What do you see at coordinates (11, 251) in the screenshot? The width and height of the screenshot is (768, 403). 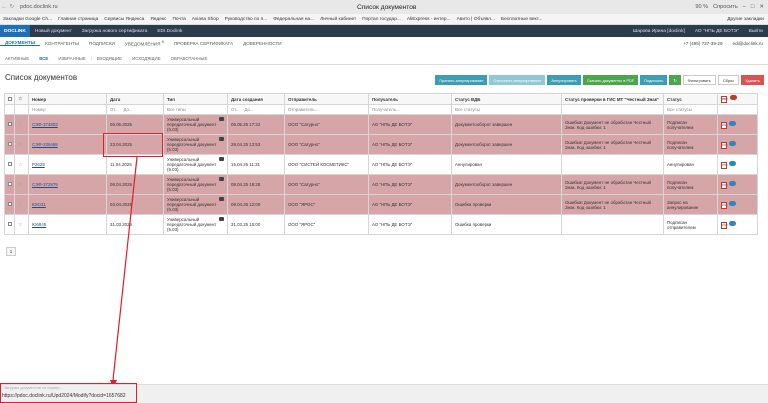 I see `pagination-page: 1` at bounding box center [11, 251].